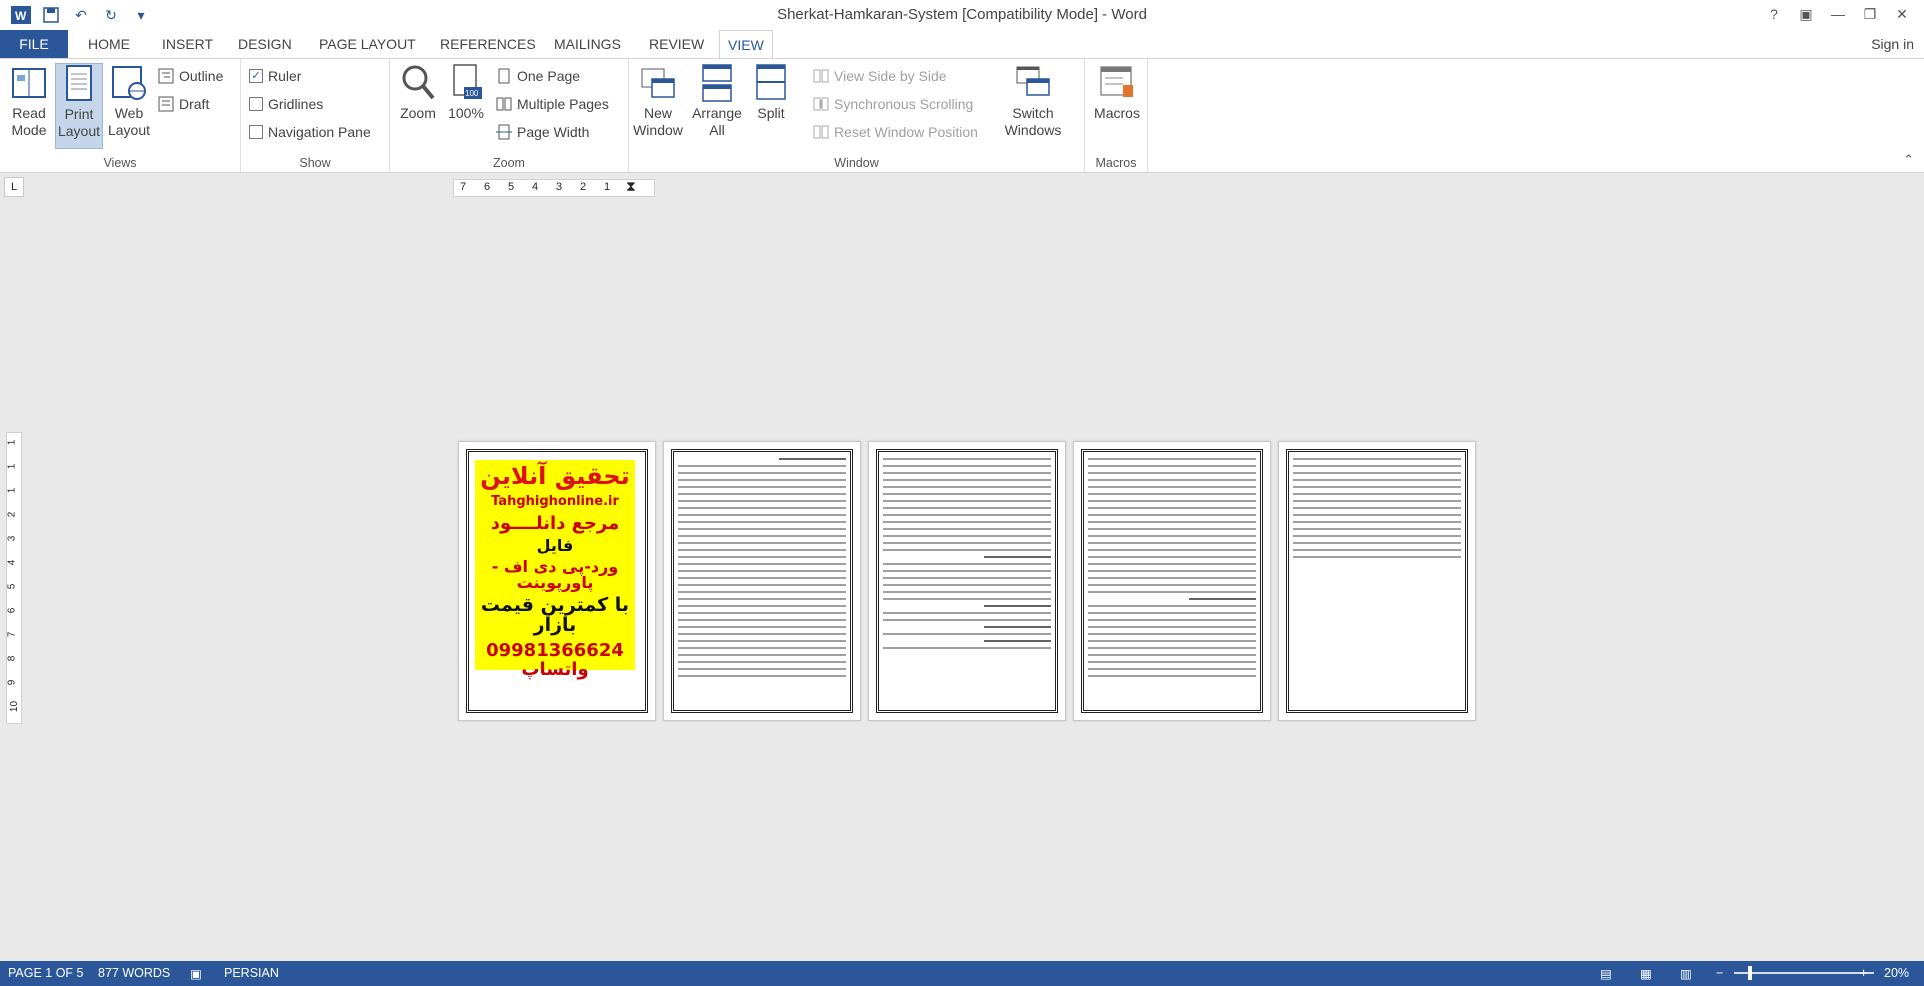  I want to click on print-layout-button: Print Layout, so click(79, 106).